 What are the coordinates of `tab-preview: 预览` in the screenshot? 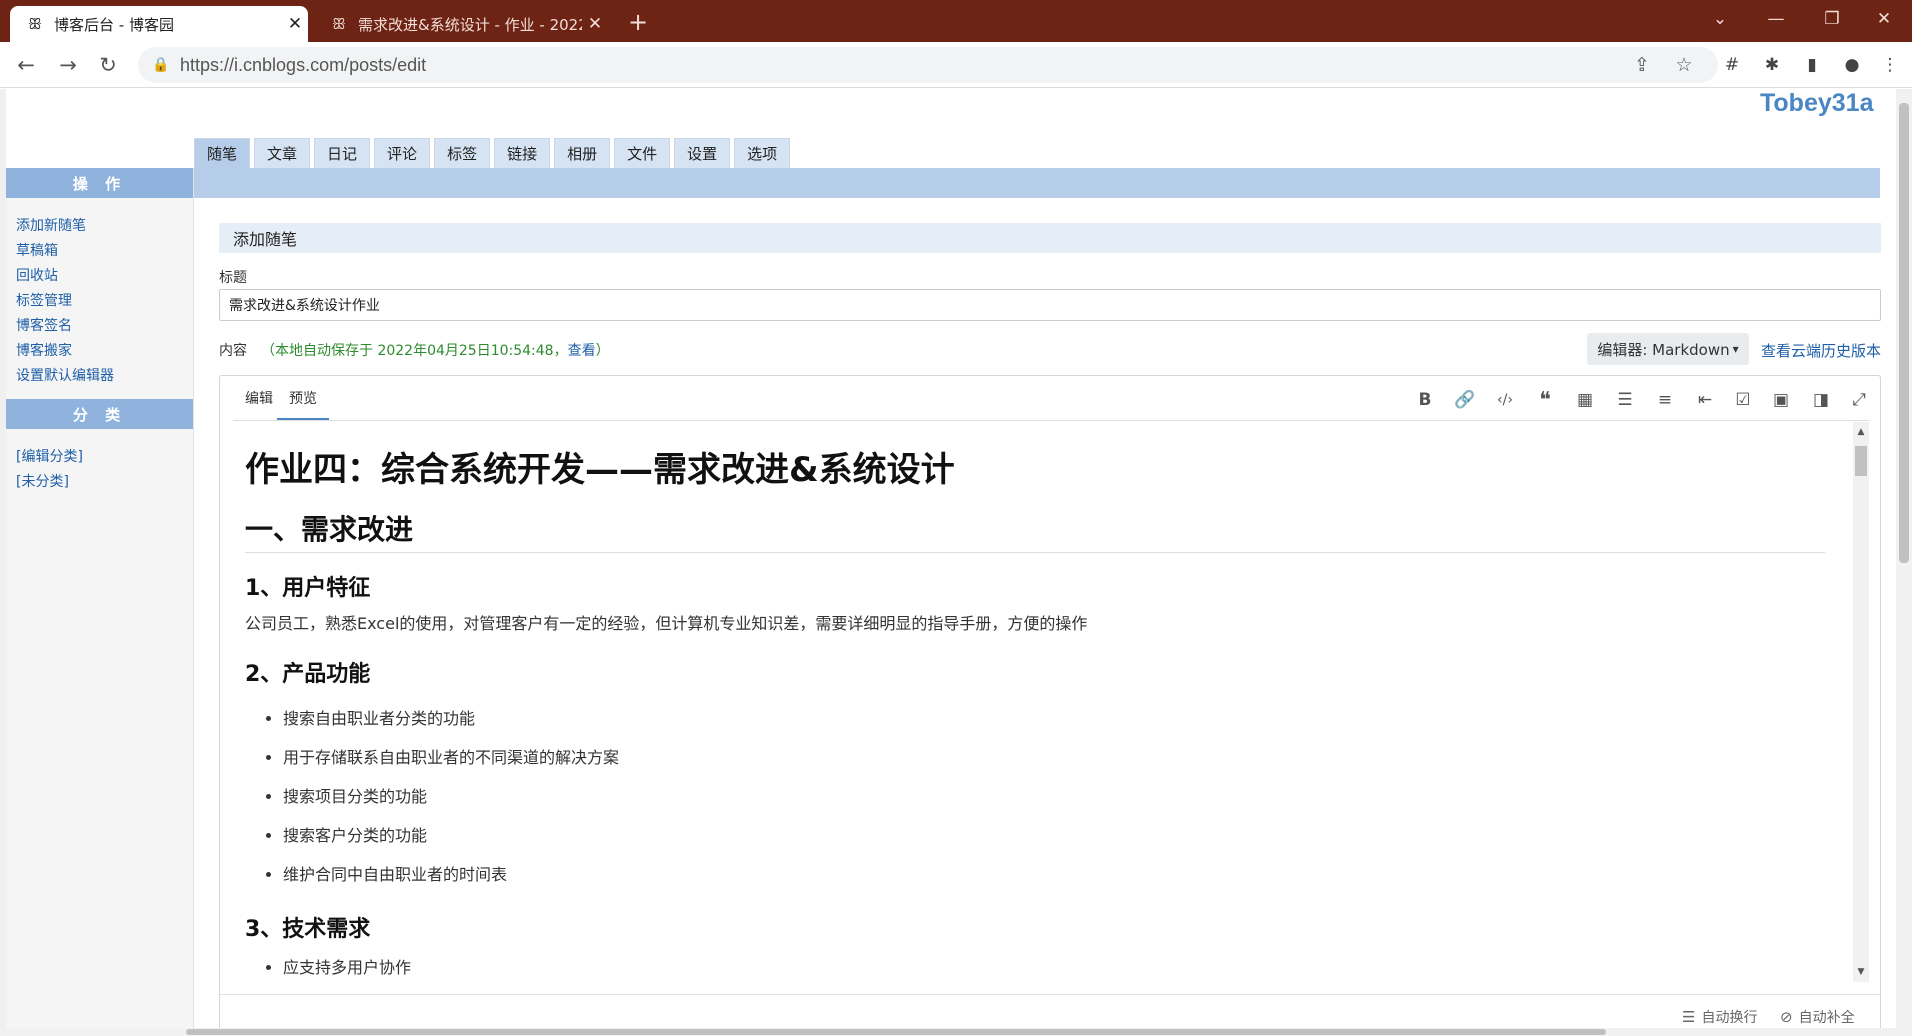 It's located at (303, 404).